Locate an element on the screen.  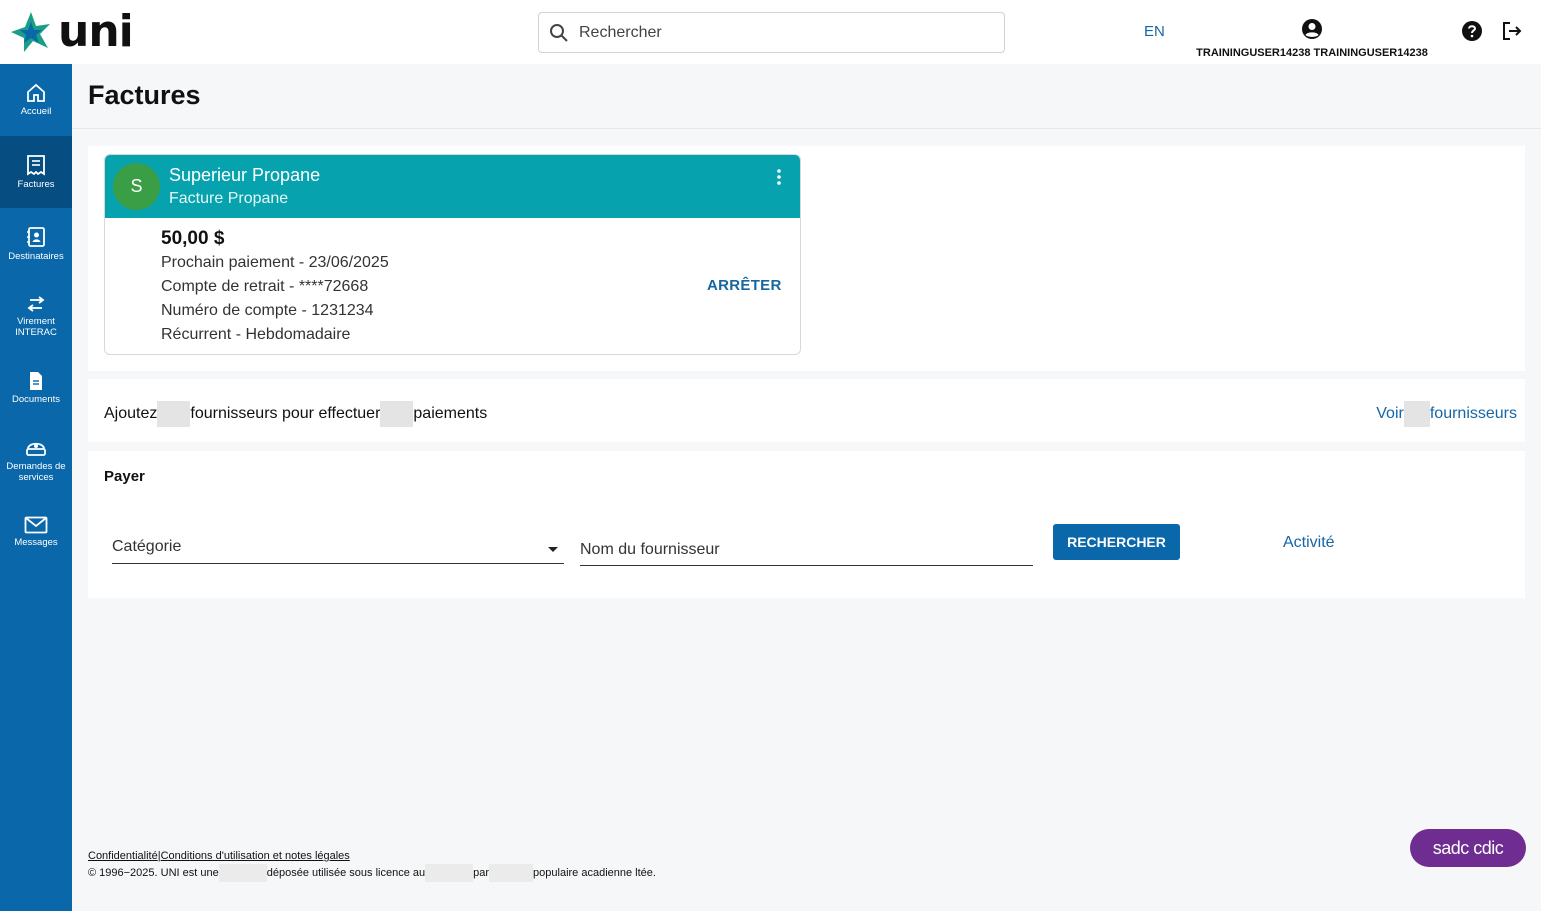
sidebar-item-virement-interac: Virement INTERAC is located at coordinates (36, 316).